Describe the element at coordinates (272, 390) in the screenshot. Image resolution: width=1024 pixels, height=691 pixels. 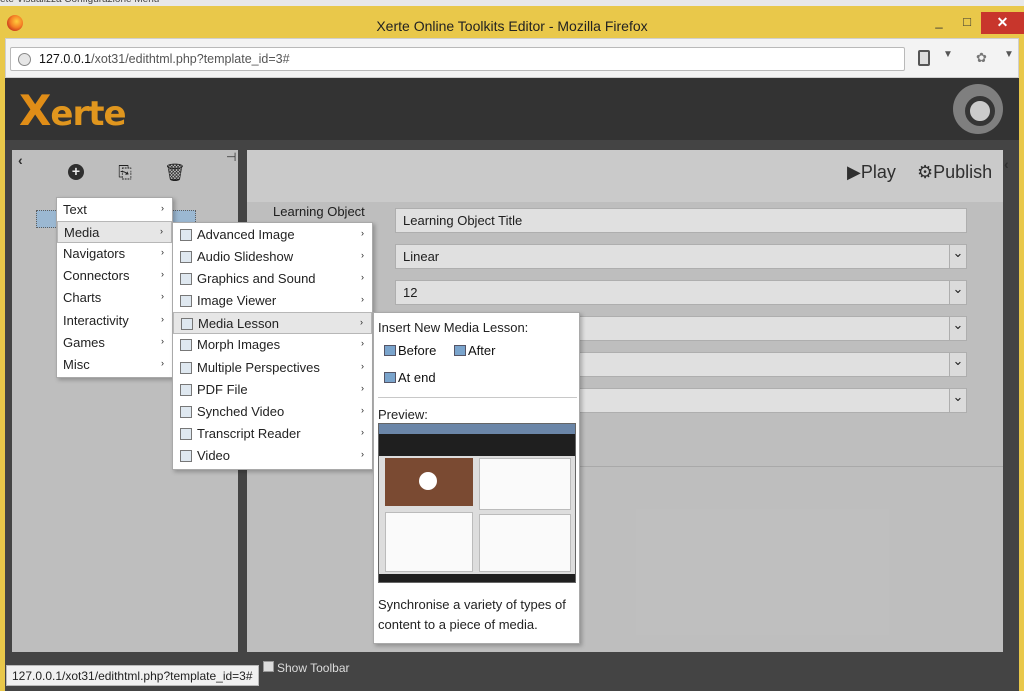
I see `menu-item-pdf-file: PDF File ›` at that location.